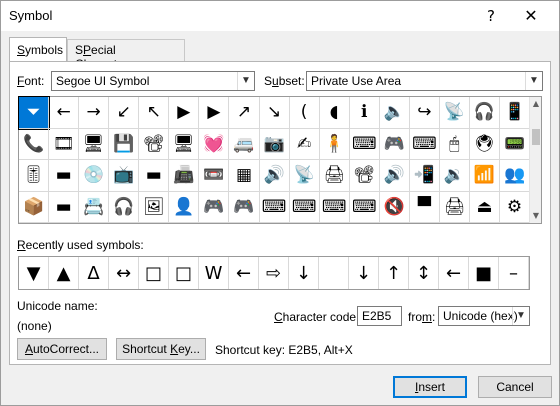 The image size is (560, 406). Describe the element at coordinates (454, 144) in the screenshot. I see `symbol-cell: 🖱` at that location.